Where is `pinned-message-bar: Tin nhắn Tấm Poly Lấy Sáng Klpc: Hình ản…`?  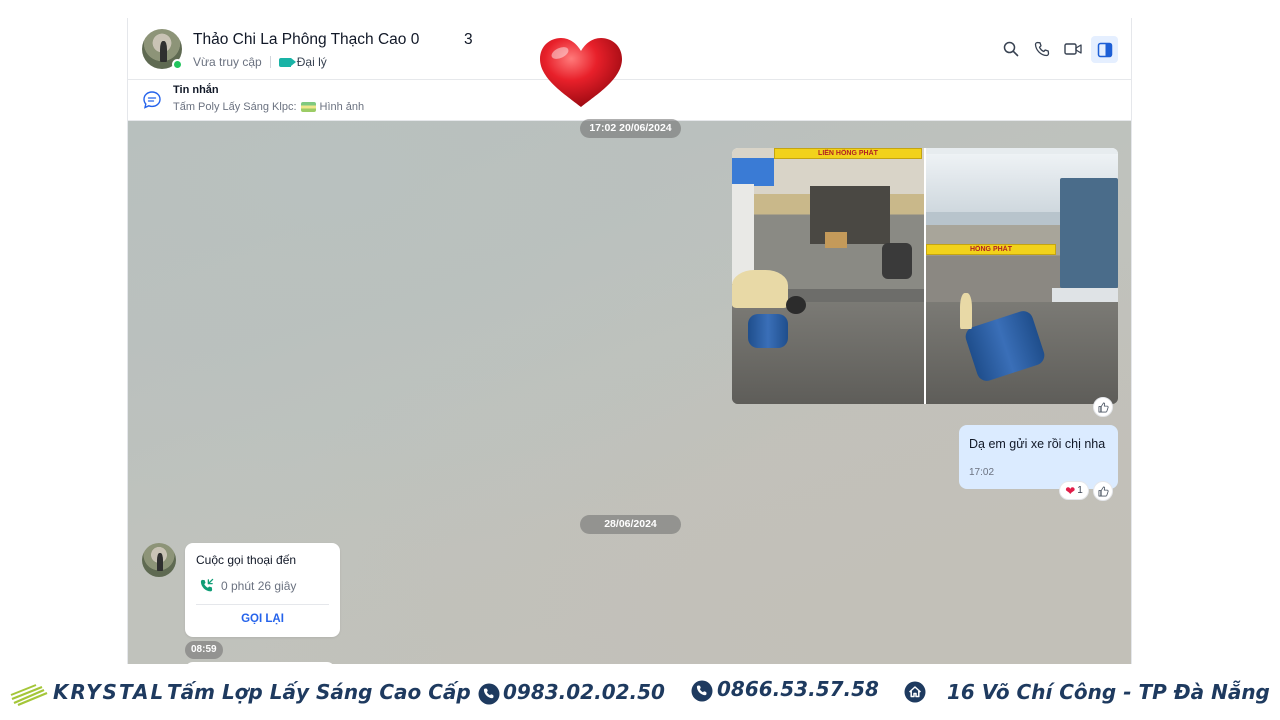
pinned-message-bar: Tin nhắn Tấm Poly Lấy Sáng Klpc: Hình ản… is located at coordinates (629, 100).